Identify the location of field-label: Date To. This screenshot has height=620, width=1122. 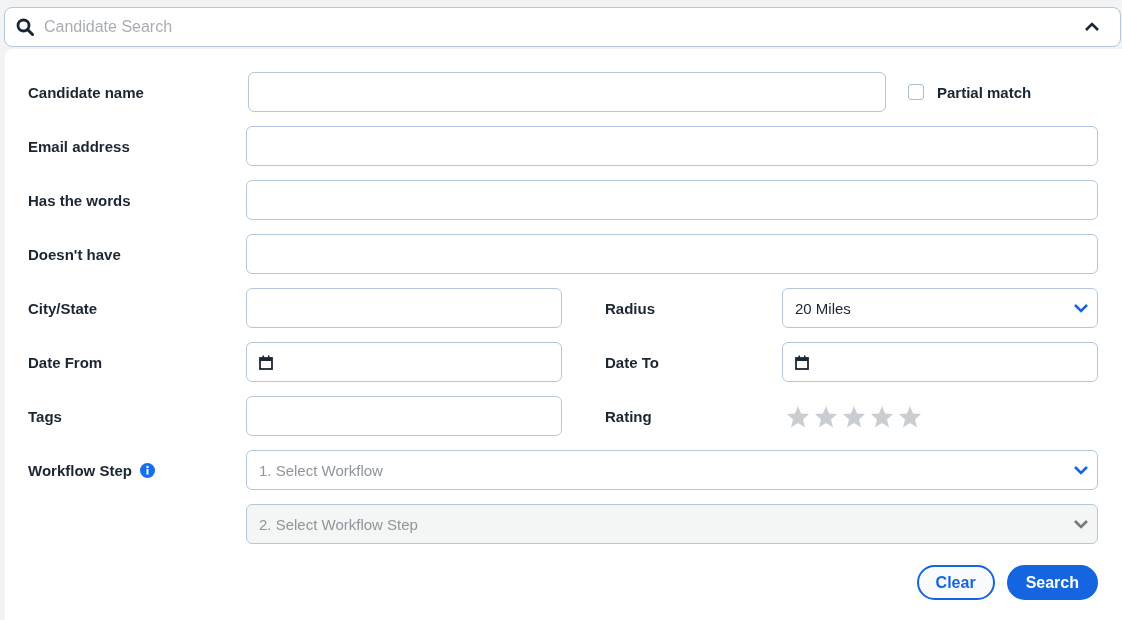
(632, 362).